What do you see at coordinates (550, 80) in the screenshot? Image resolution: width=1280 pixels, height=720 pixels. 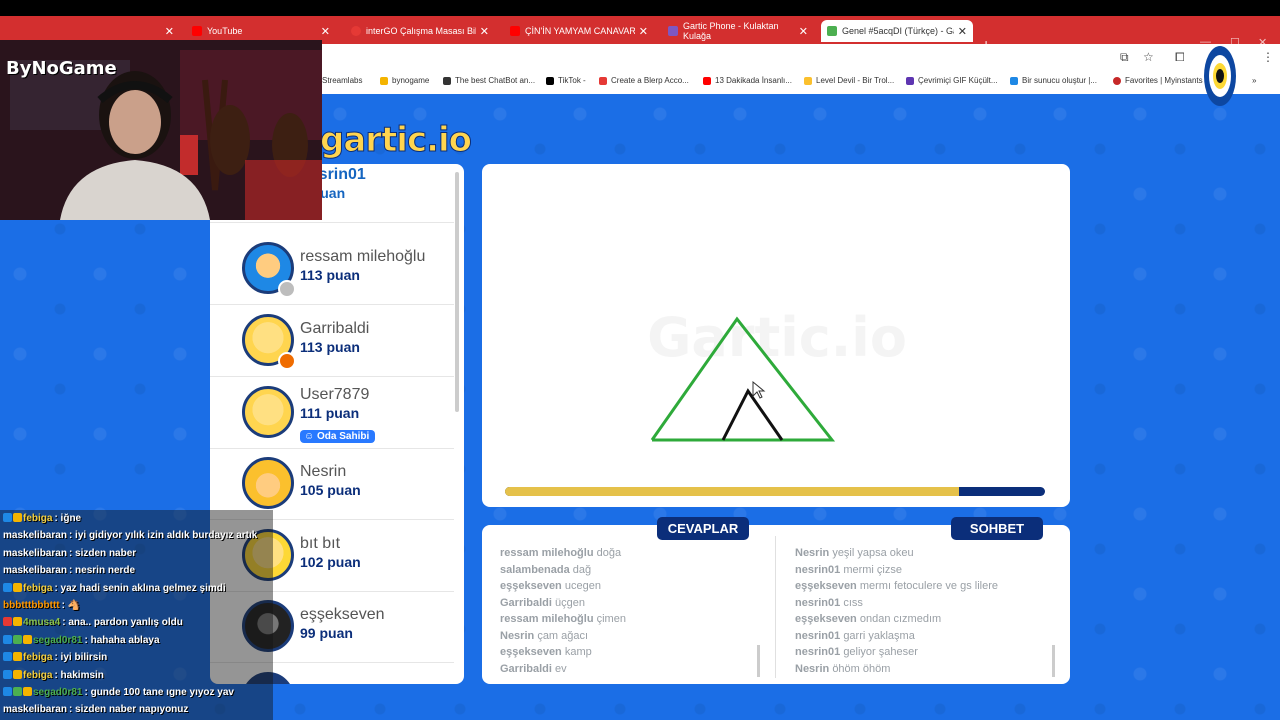 I see `tiktok-icon` at bounding box center [550, 80].